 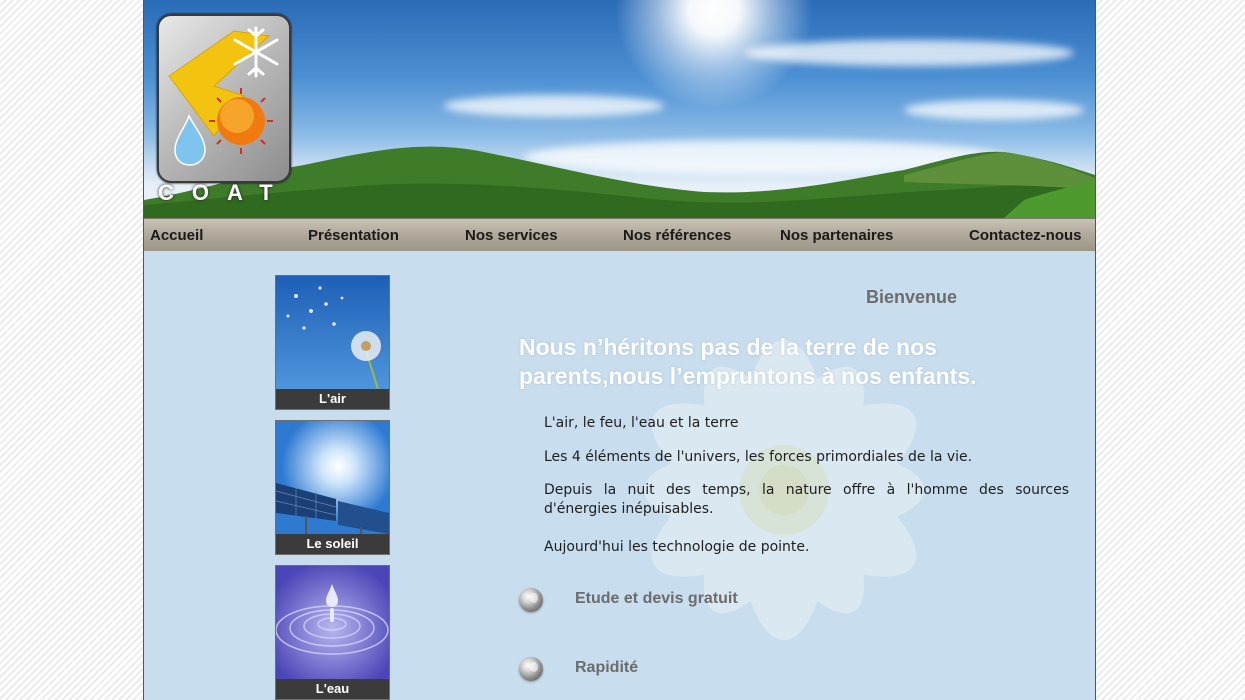 I want to click on logo-wordmark: COAT, so click(x=224, y=192).